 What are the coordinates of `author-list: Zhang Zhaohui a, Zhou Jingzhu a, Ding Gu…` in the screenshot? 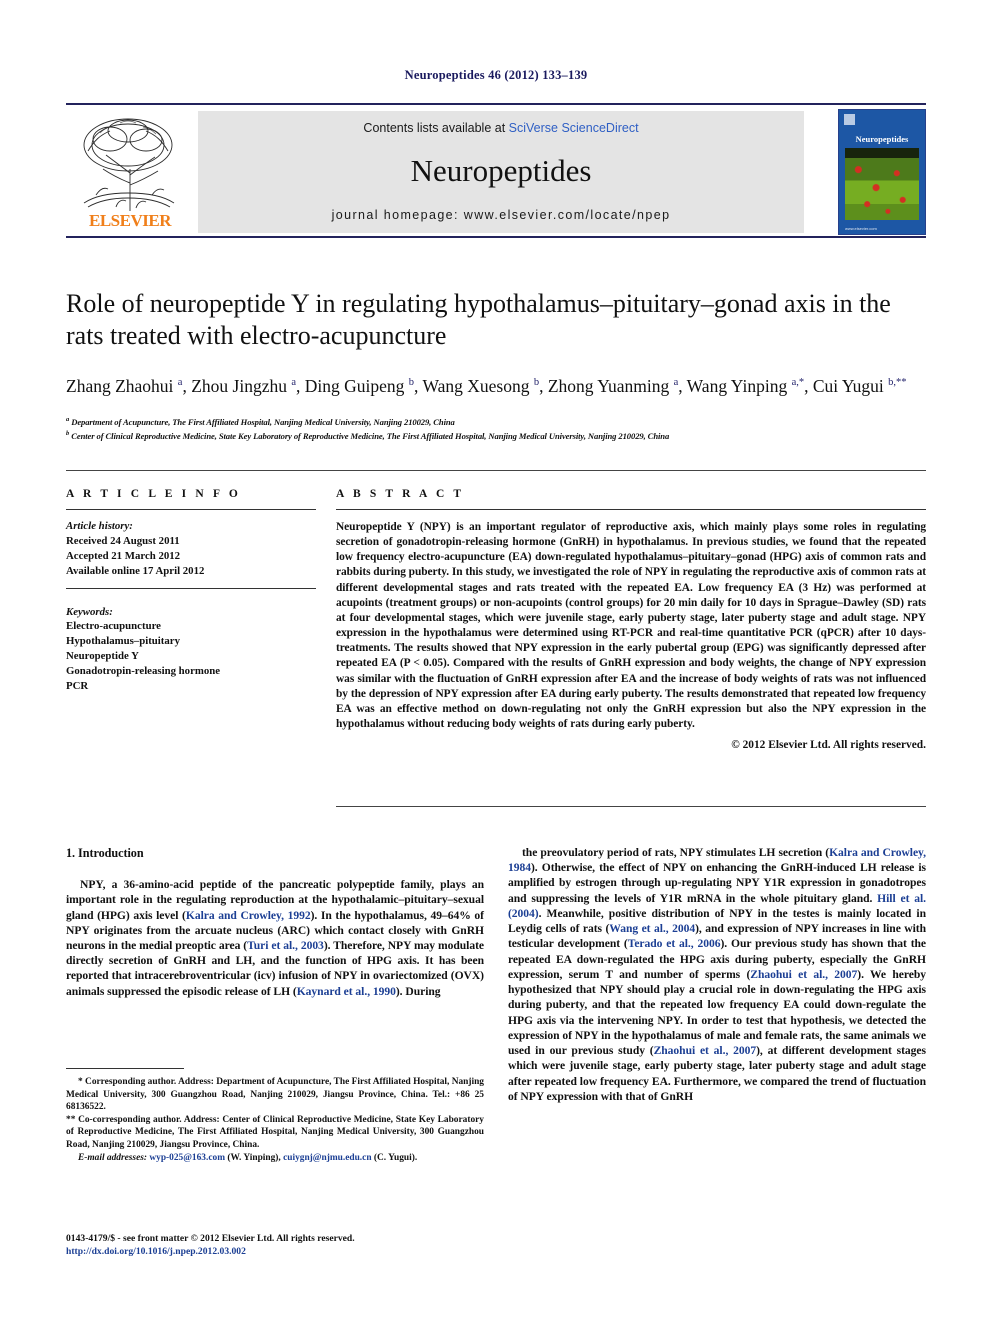 It's located at (486, 386).